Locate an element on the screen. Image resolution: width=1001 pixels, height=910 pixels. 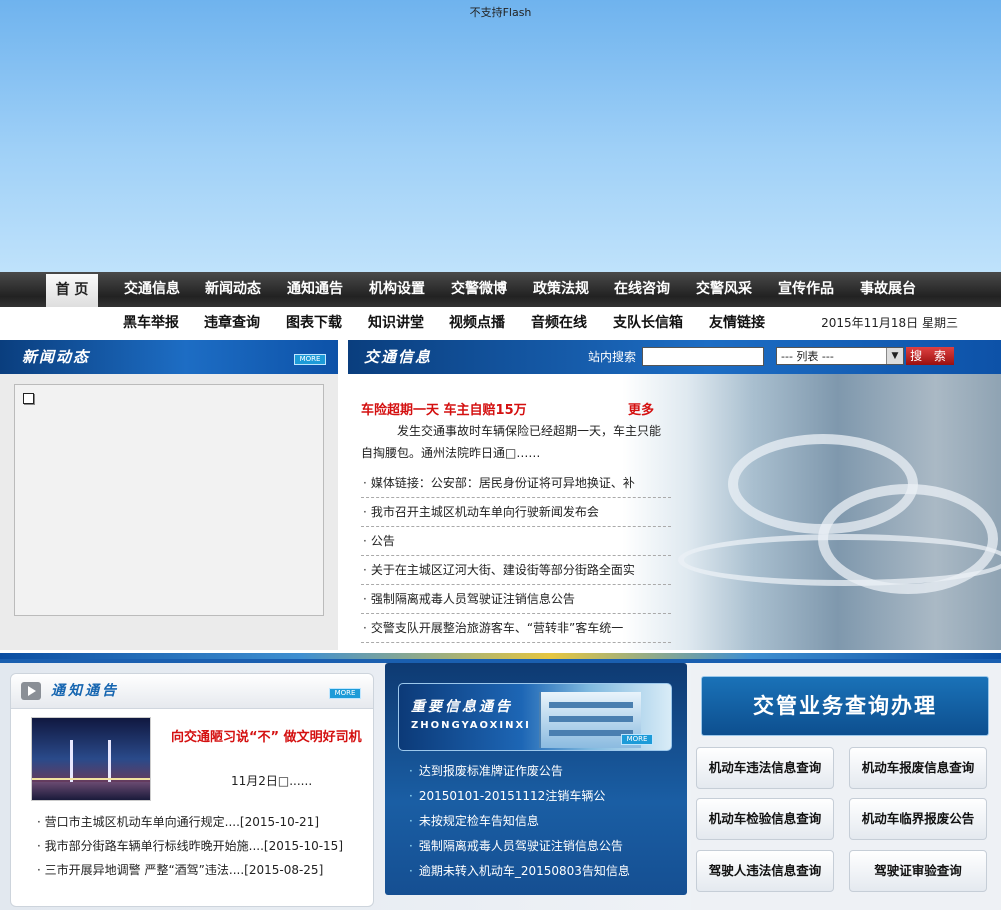
list-item: · 关于在主城区辽河大街、建设街等部分街路全面实 is located at coordinates (516, 570).